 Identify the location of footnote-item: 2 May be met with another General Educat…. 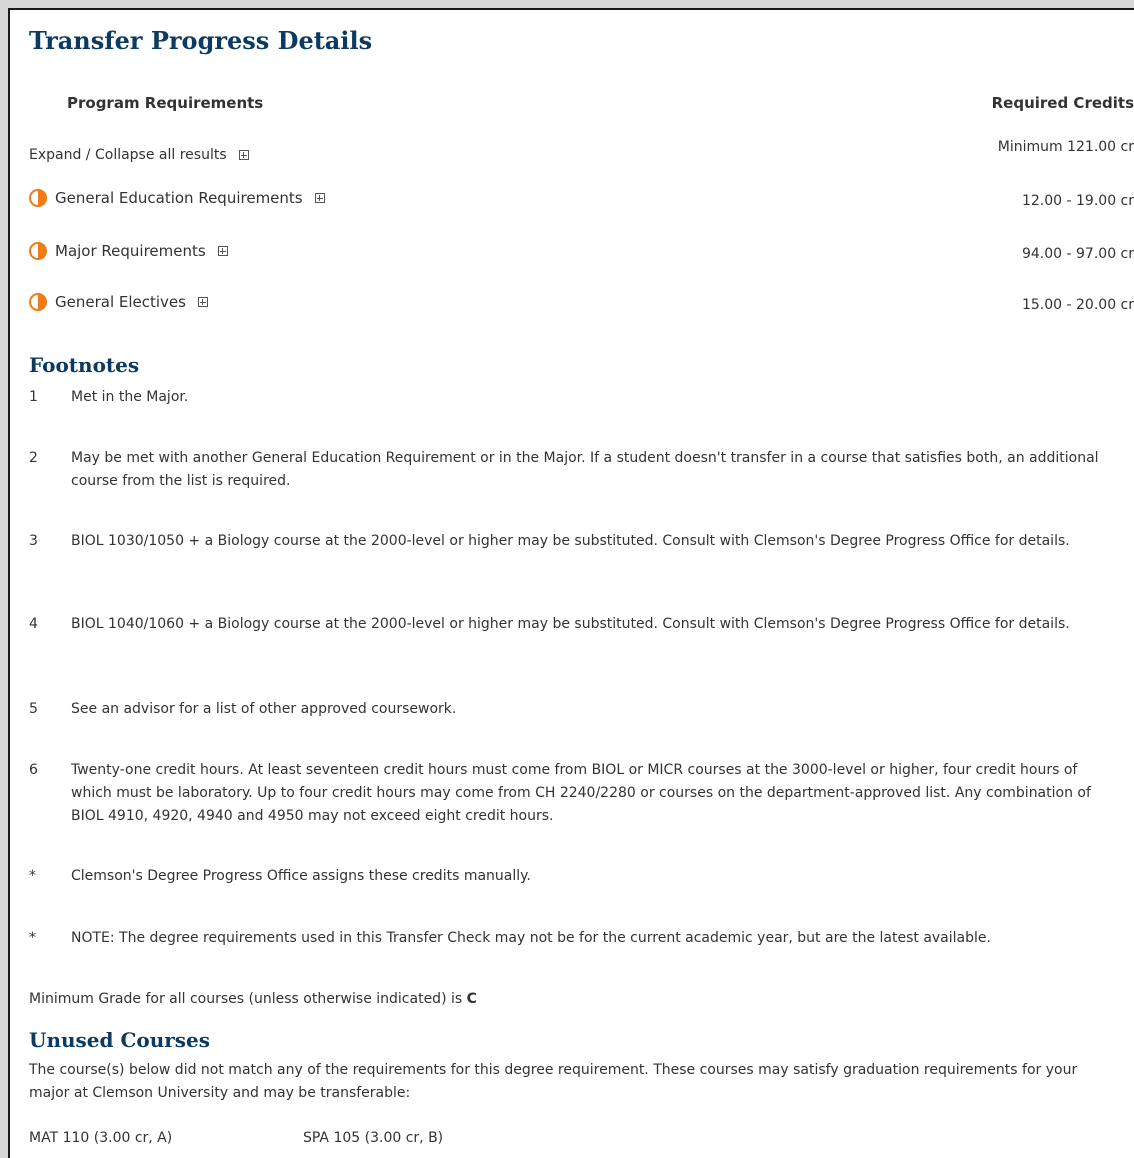
(574, 470).